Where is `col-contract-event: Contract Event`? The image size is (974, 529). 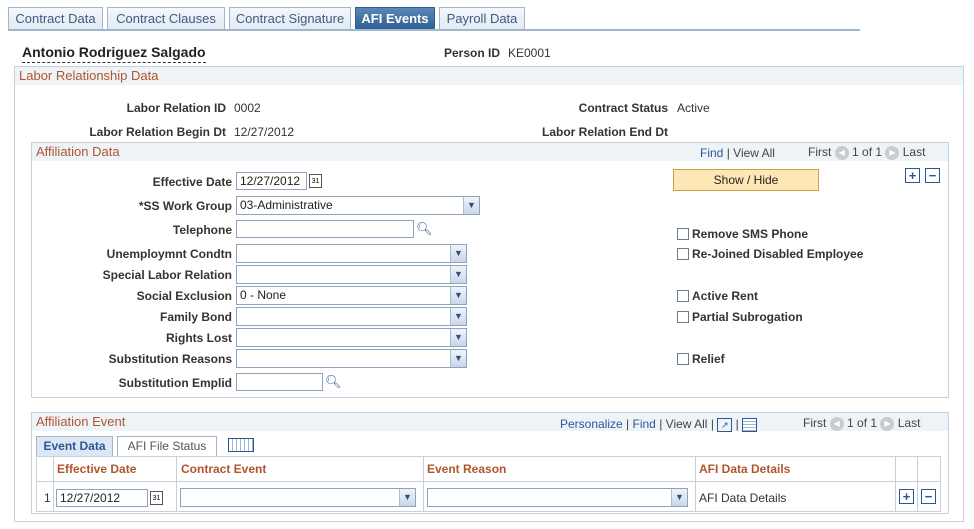 col-contract-event: Contract Event is located at coordinates (223, 469).